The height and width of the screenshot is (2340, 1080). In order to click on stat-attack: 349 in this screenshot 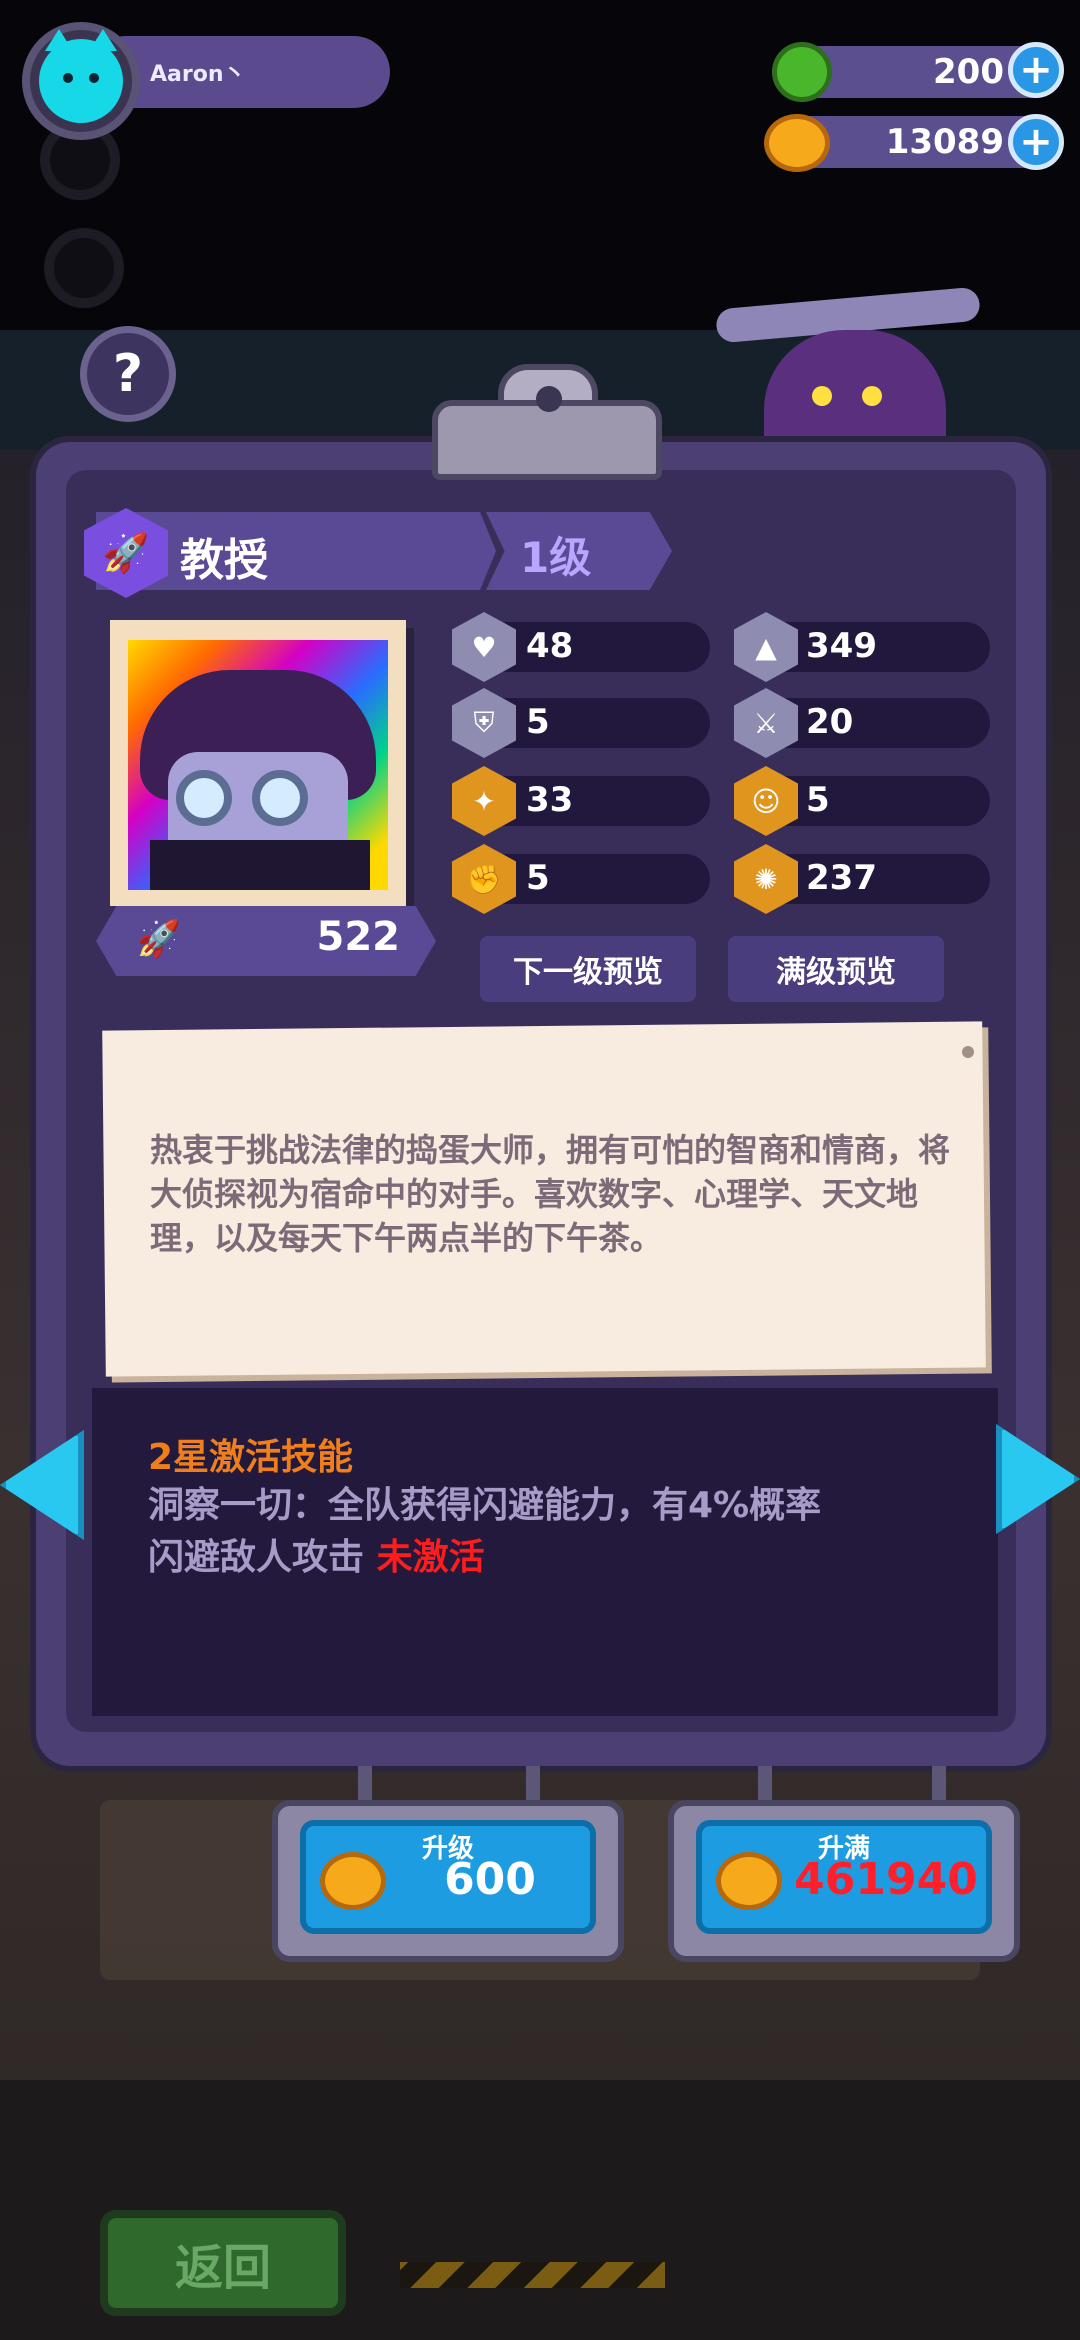, I will do `click(841, 646)`.